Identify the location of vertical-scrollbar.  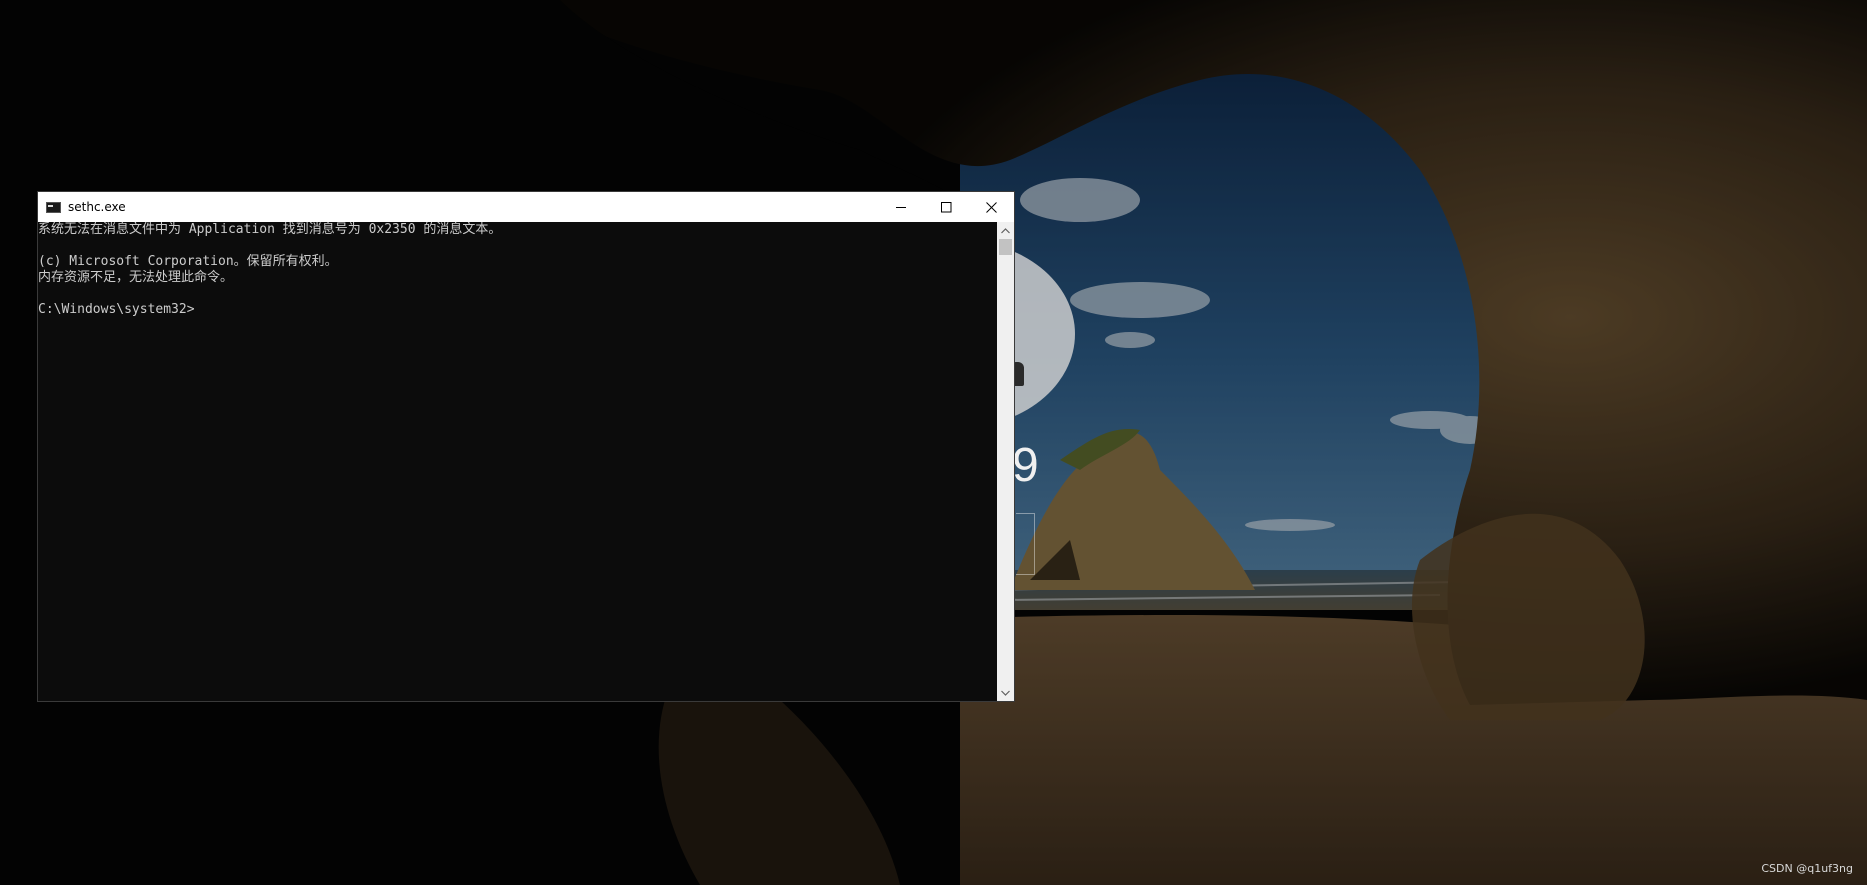
(1005, 461).